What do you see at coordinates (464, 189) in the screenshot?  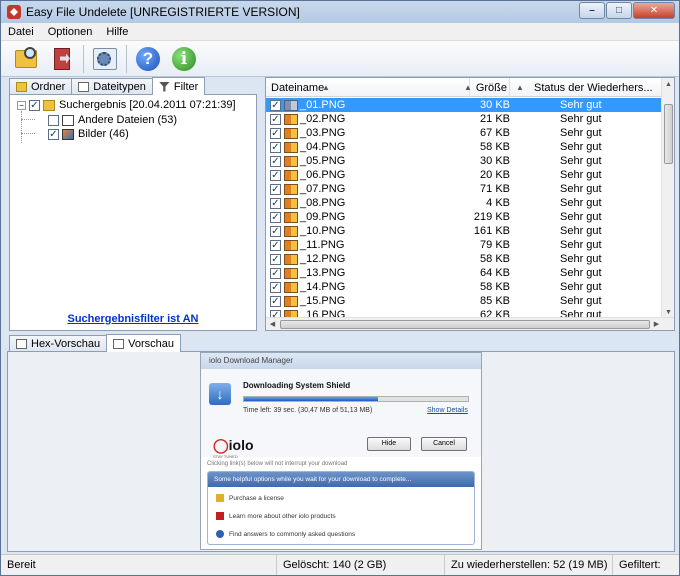 I see `table-row: ✓ _07.PNG 71 KB Sehr gut` at bounding box center [464, 189].